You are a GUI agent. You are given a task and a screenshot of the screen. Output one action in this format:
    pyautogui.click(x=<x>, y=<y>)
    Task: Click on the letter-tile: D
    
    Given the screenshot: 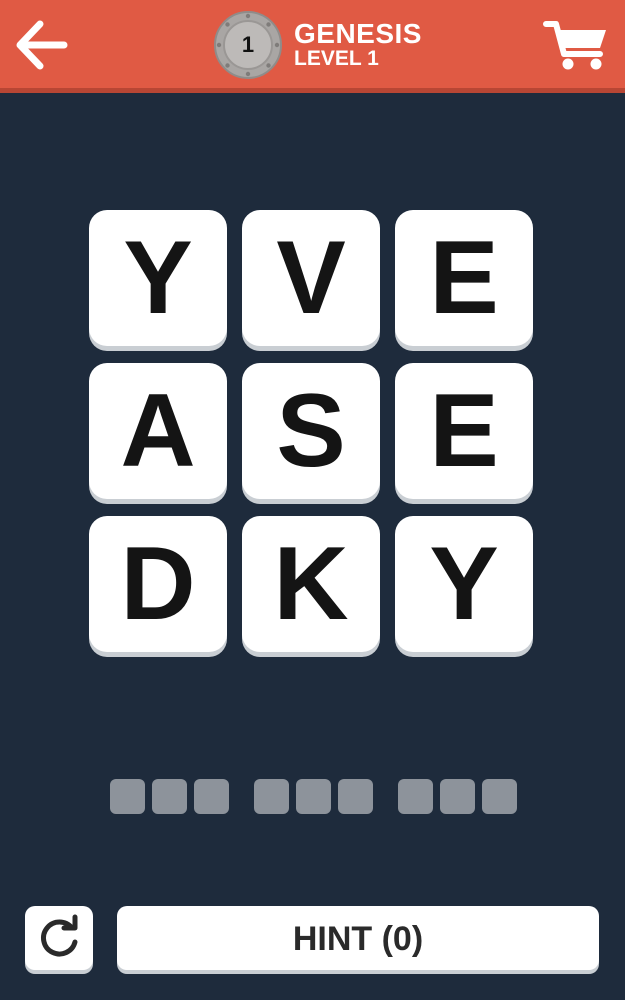 What is the action you would take?
    pyautogui.click(x=158, y=584)
    